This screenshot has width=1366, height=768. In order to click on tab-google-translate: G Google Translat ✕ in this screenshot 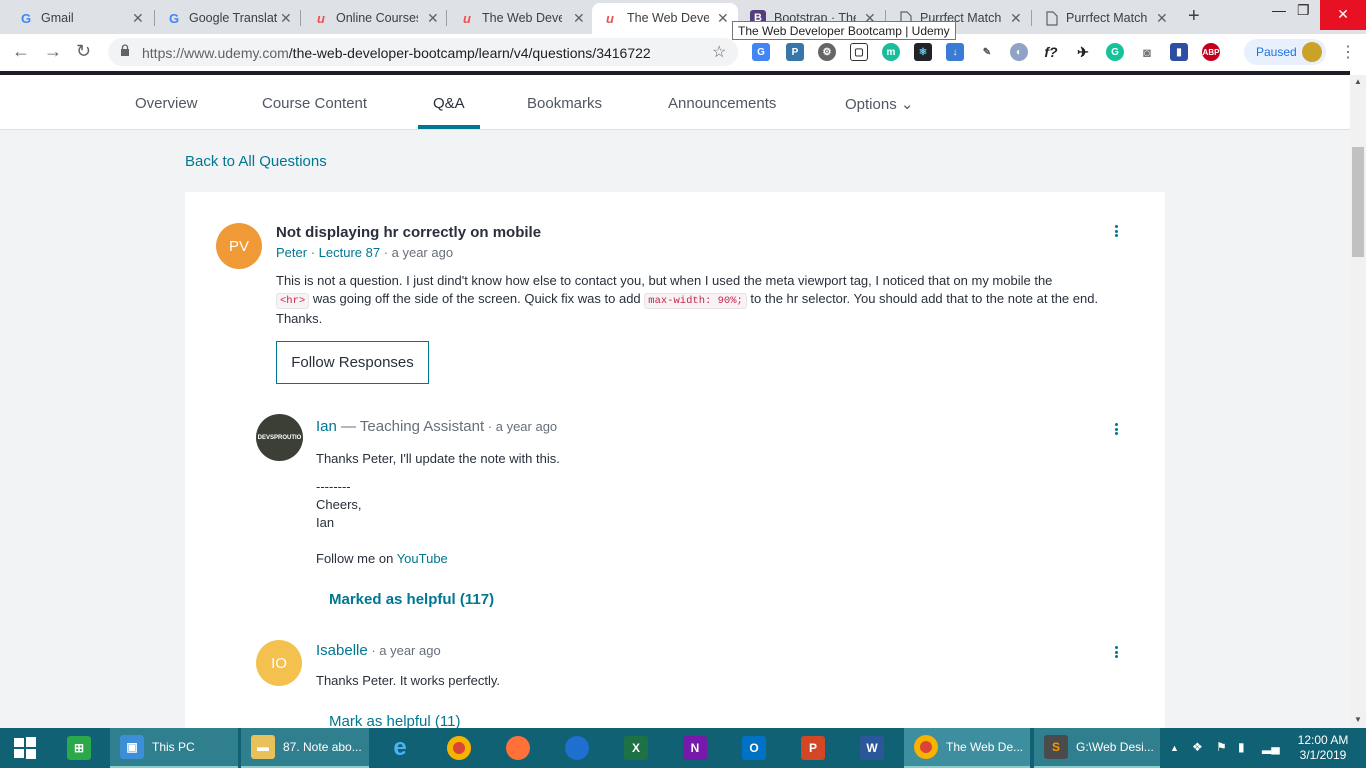, I will do `click(223, 18)`.